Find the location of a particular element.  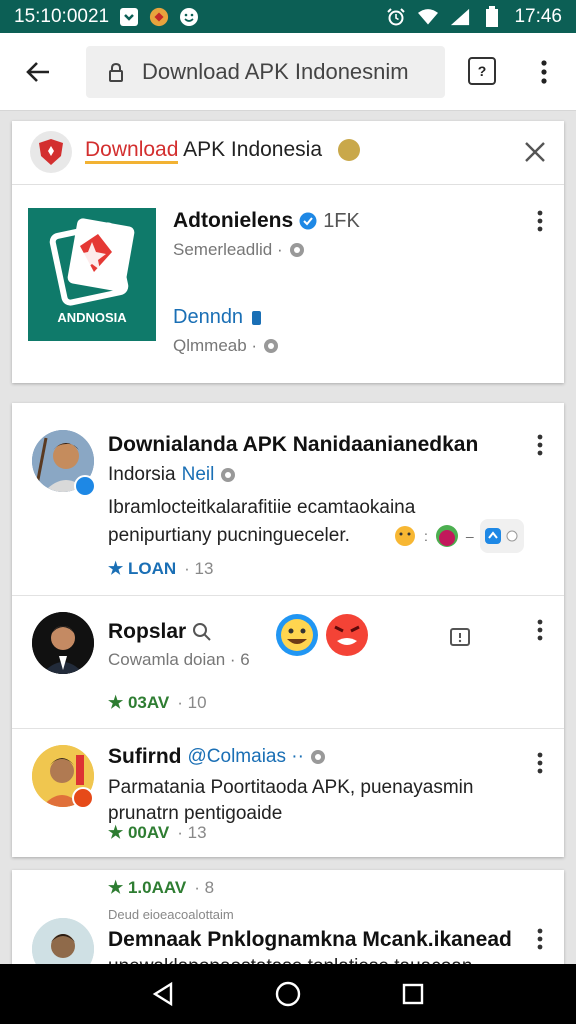

post-sub: Indorsia is located at coordinates (142, 474).